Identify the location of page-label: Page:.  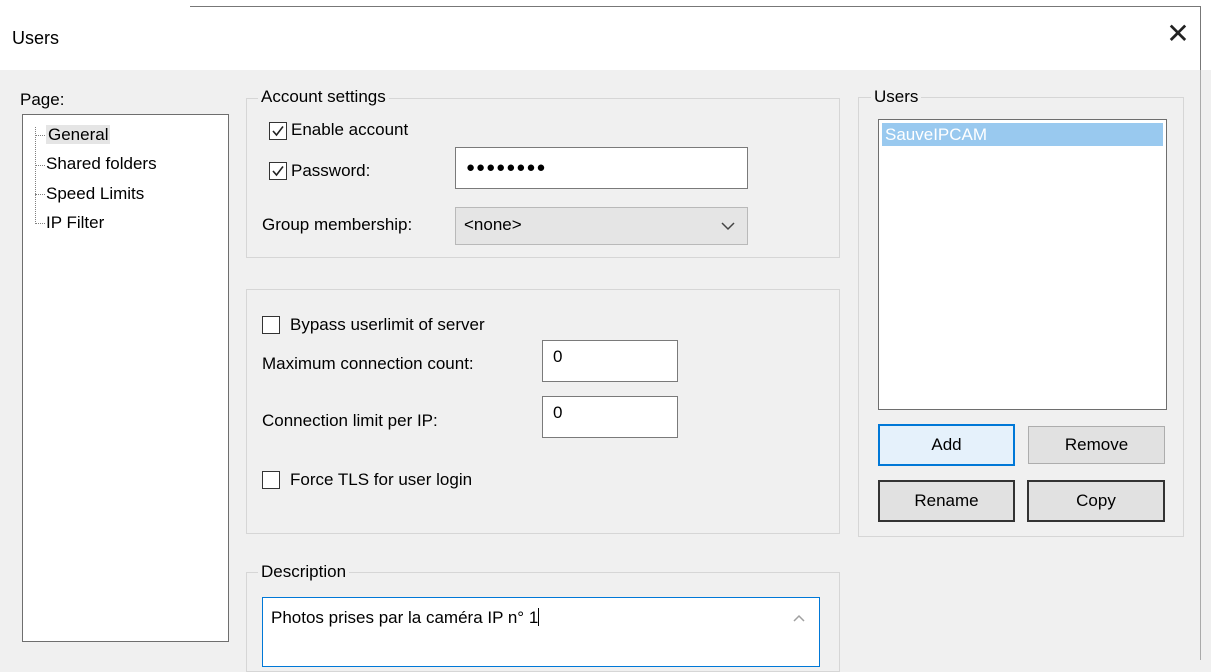
(42, 99).